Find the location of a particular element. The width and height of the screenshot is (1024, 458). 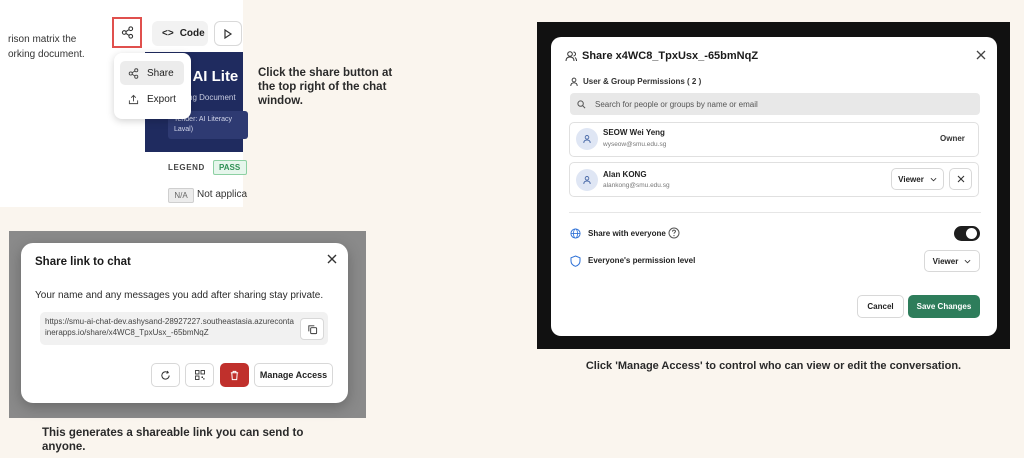

search-icon is located at coordinates (581, 103).